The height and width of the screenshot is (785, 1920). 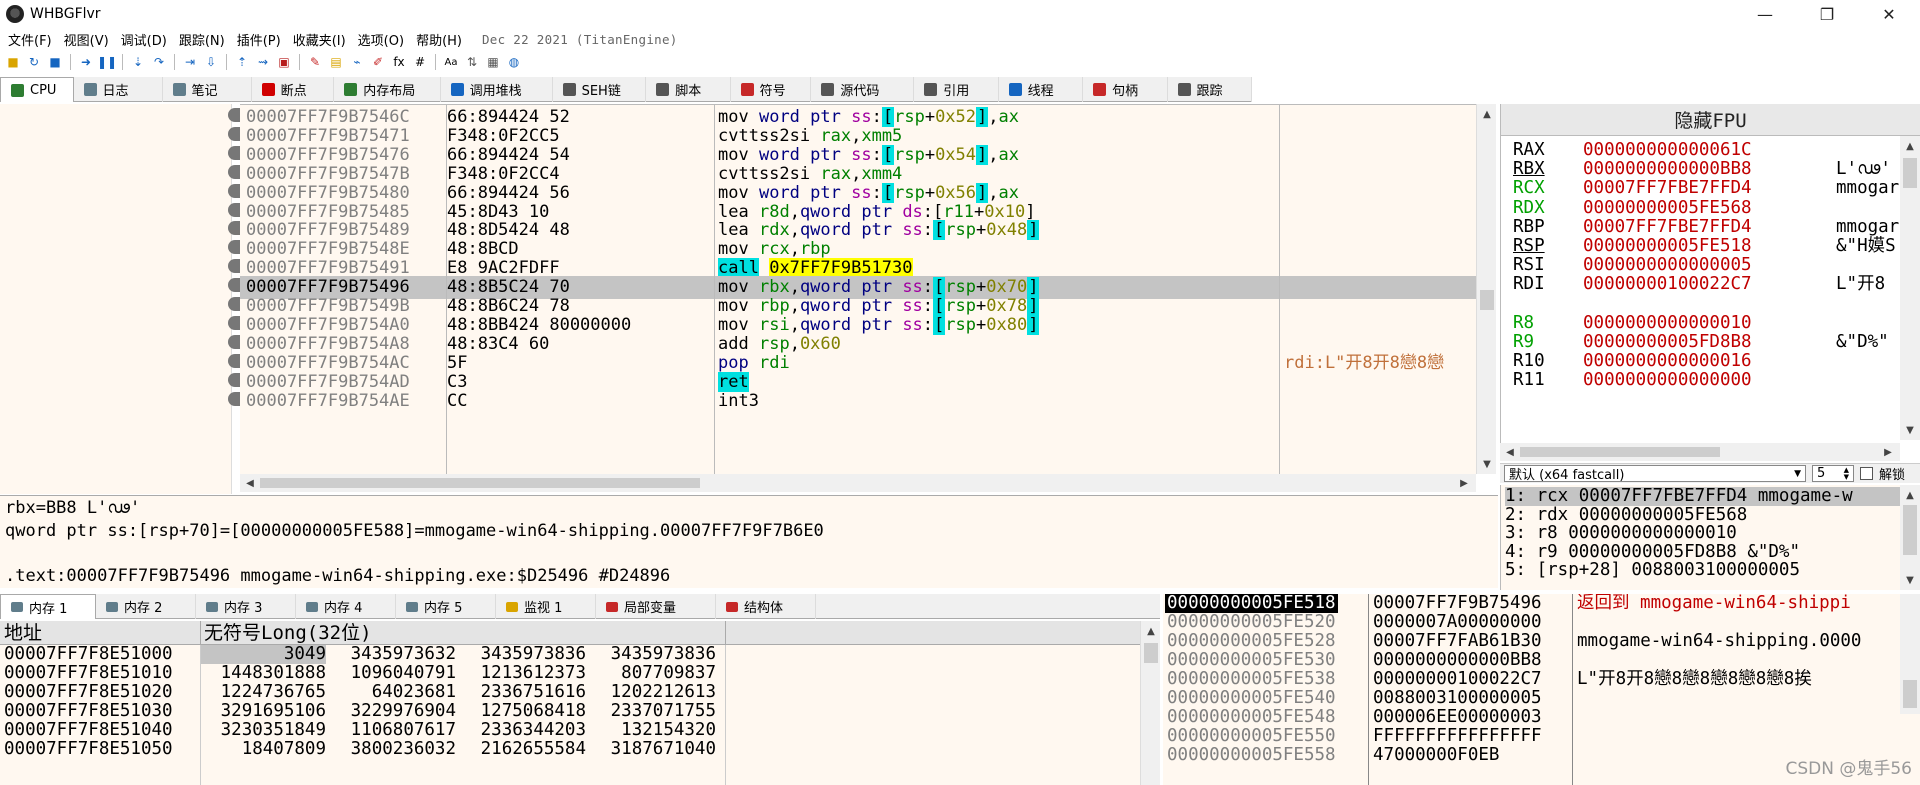 I want to click on register-value: 0000000000000000, so click(x=1667, y=380).